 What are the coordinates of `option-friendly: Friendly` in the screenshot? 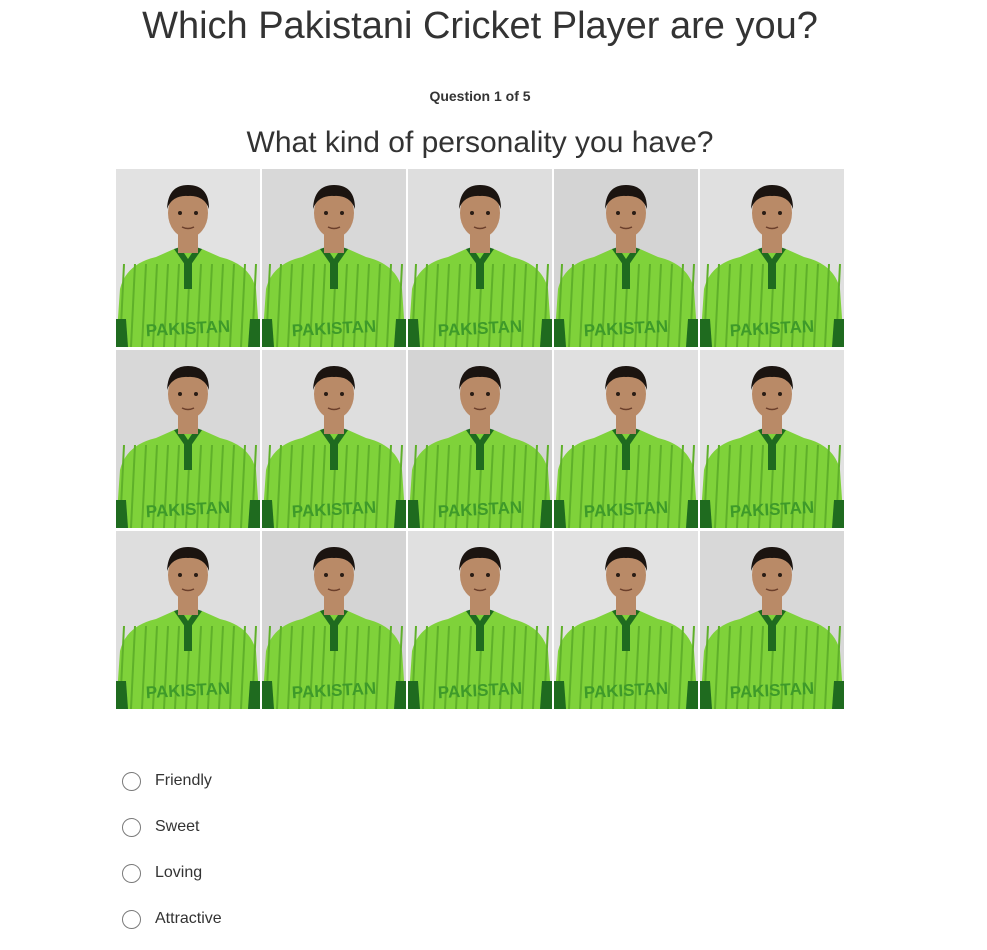 It's located at (172, 781).